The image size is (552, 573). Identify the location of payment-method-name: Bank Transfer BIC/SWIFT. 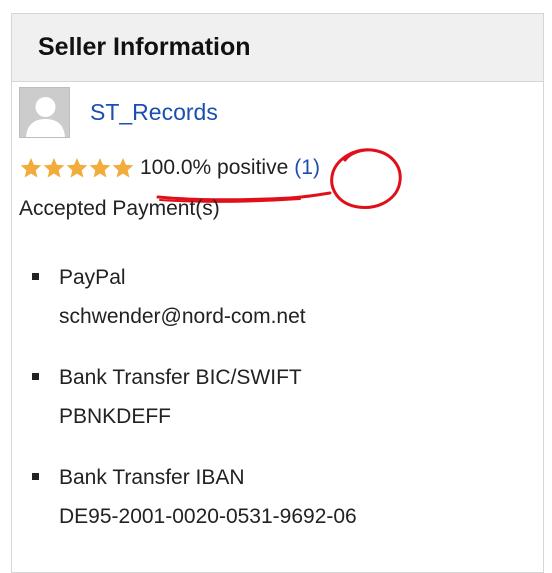
(180, 377).